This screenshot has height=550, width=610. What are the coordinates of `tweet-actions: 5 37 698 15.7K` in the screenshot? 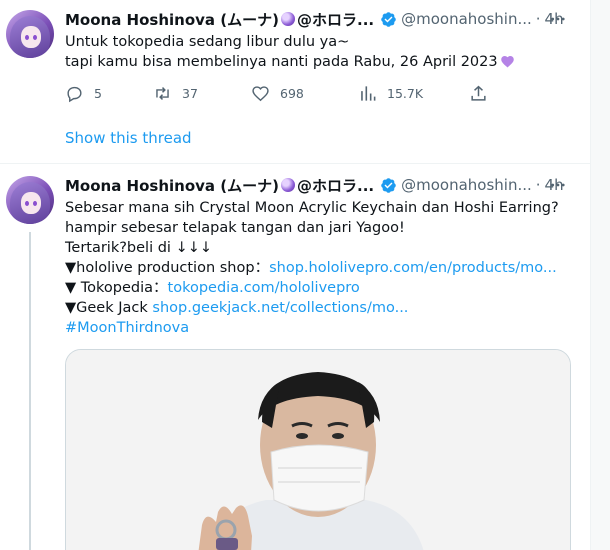 It's located at (280, 93).